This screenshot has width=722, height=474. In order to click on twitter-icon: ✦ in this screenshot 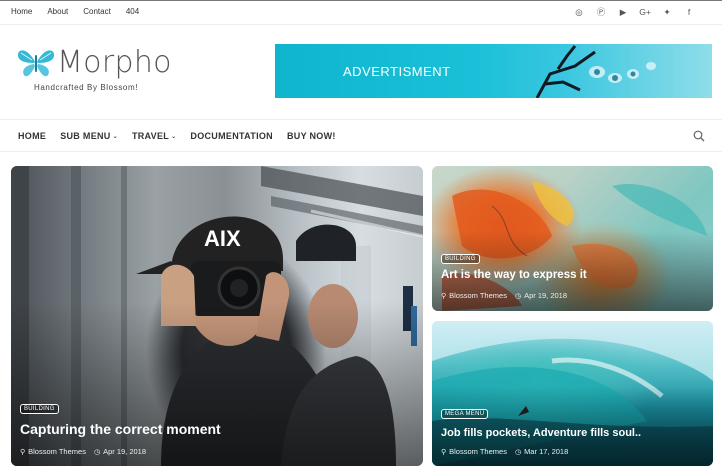, I will do `click(667, 12)`.